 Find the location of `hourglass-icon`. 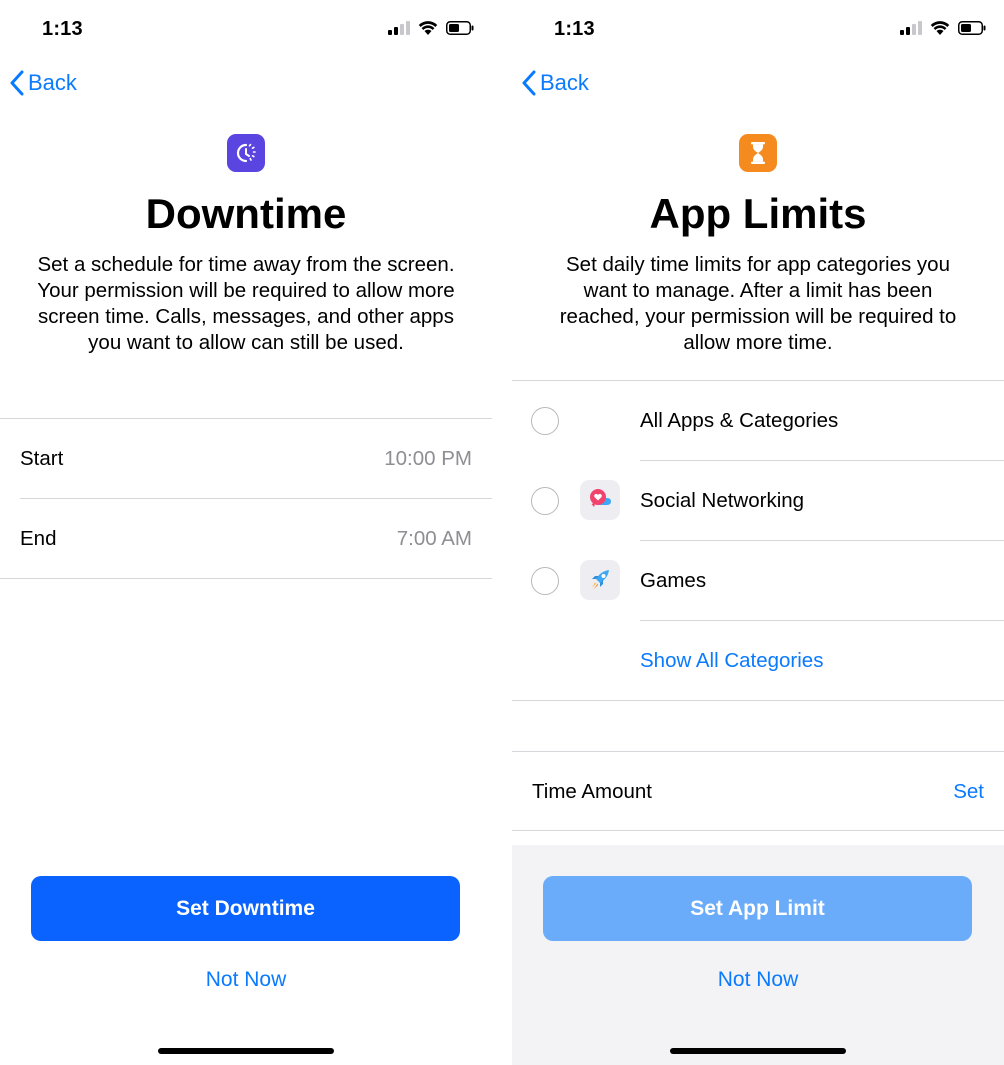

hourglass-icon is located at coordinates (758, 153).